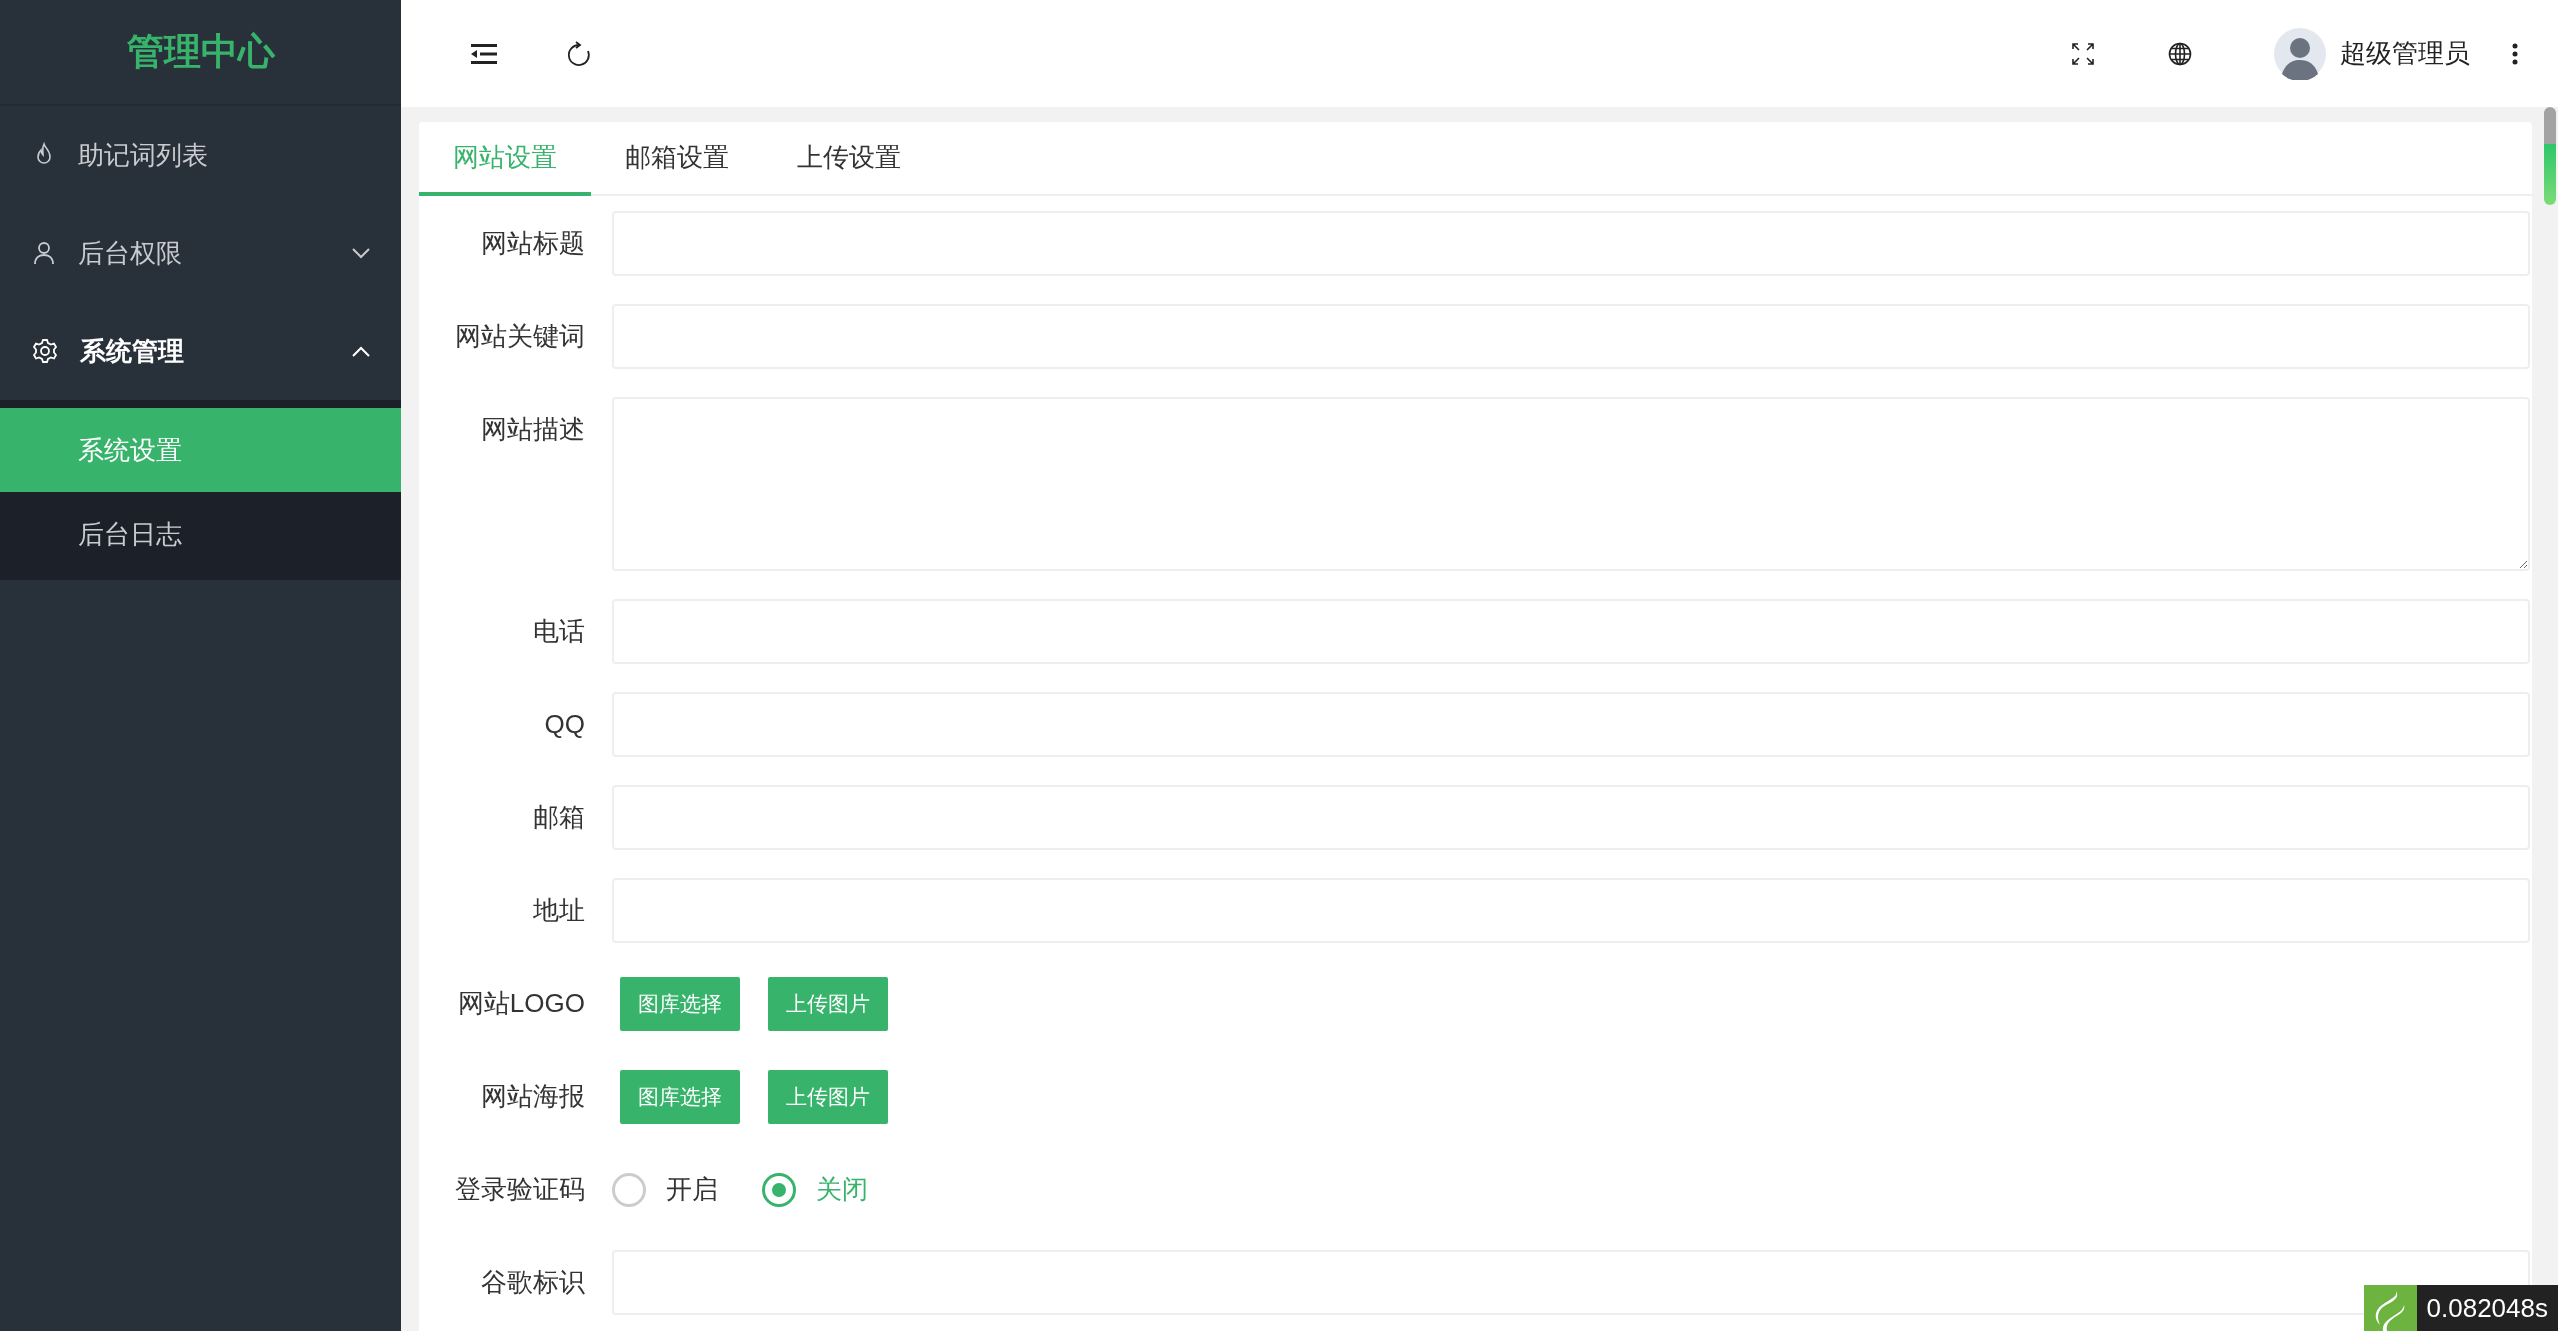  Describe the element at coordinates (564, 724) in the screenshot. I see `field-label: QQ` at that location.